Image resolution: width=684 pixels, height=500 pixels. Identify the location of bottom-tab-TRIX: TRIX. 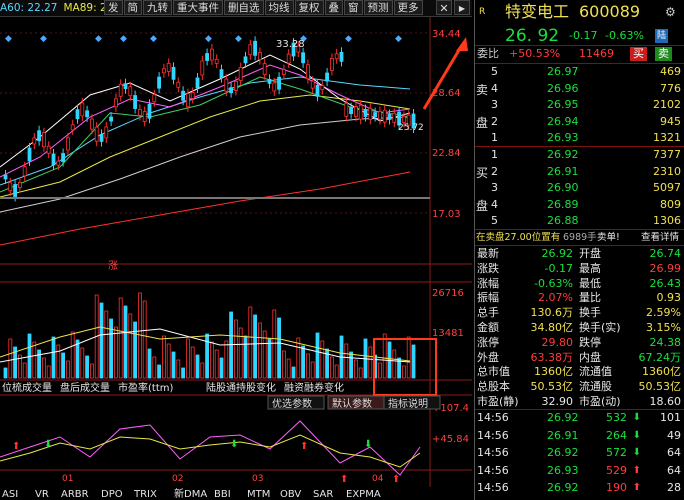
(145, 494).